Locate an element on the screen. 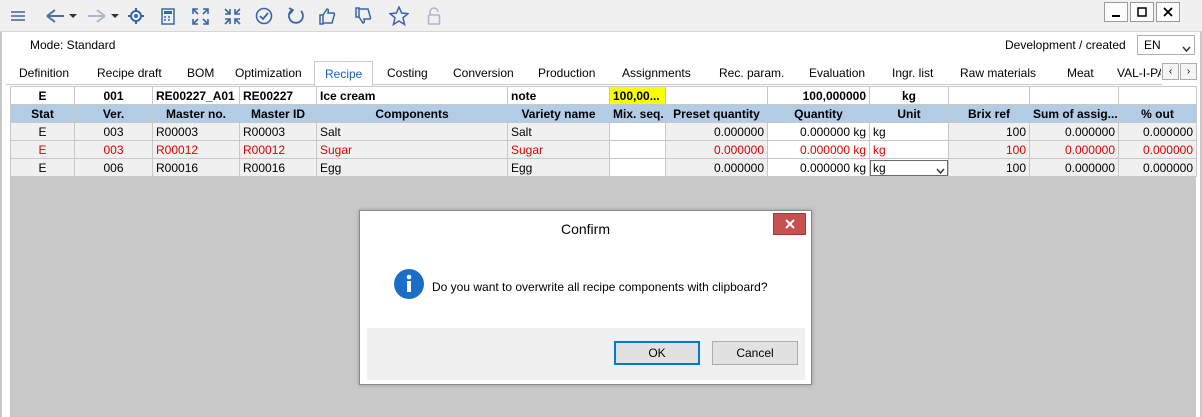  tab-bom: BOM is located at coordinates (200, 74).